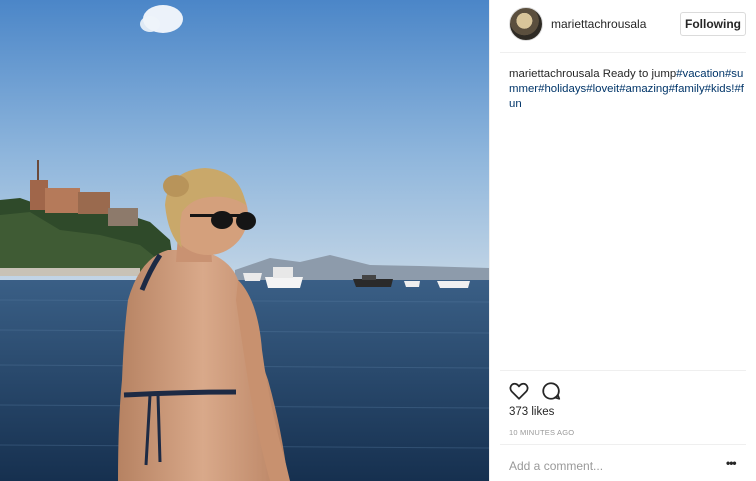 The image size is (756, 481). What do you see at coordinates (519, 391) in the screenshot?
I see `heart-icon` at bounding box center [519, 391].